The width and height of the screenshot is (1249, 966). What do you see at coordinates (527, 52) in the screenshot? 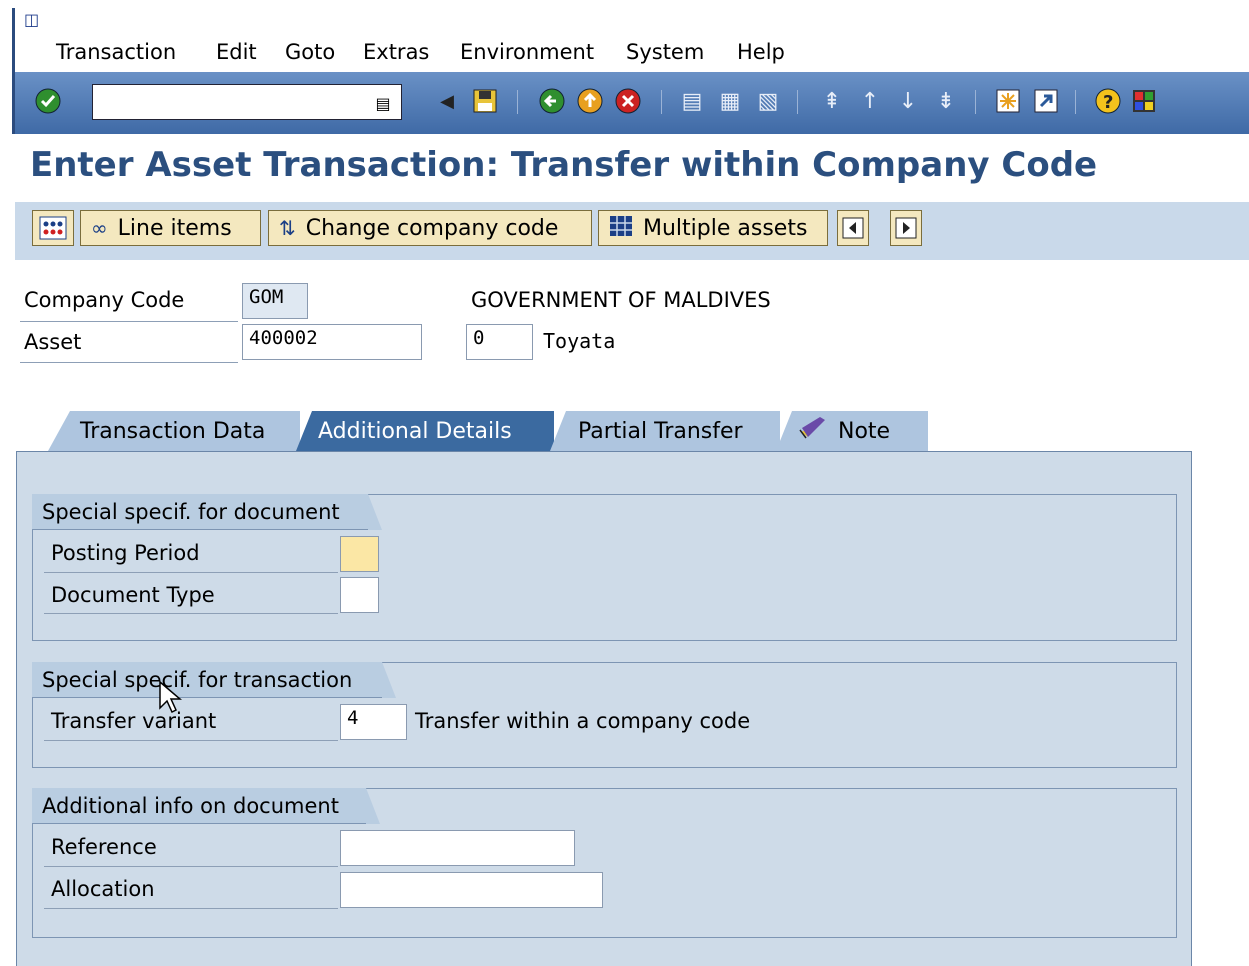
I see `menu-environment: Environment` at bounding box center [527, 52].